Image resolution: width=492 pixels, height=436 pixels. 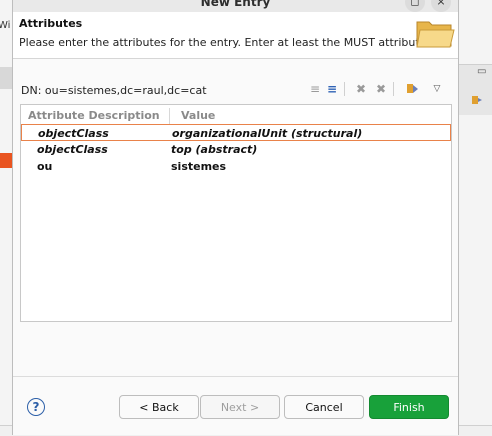 I want to click on next-button: Next >, so click(x=240, y=407).